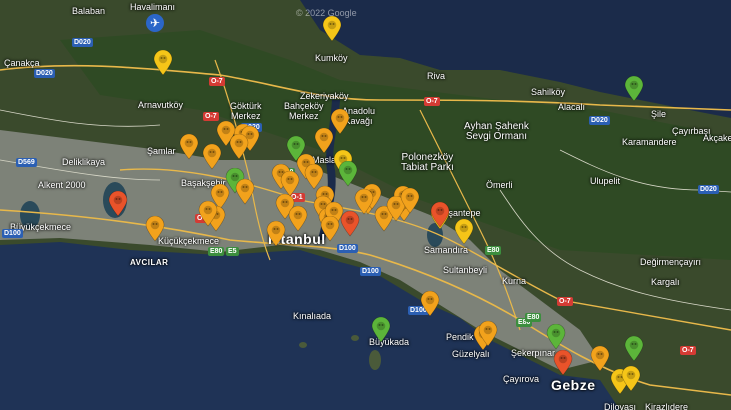  What do you see at coordinates (22, 63) in the screenshot?
I see `place-label: Çanakça` at bounding box center [22, 63].